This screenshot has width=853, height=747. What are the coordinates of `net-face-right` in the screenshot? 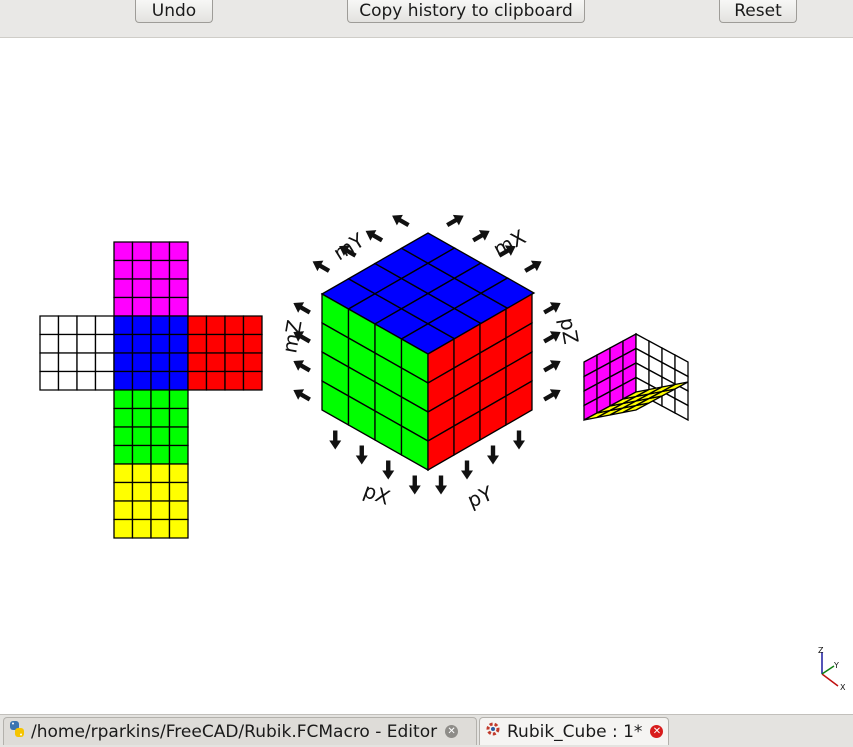 It's located at (225, 353).